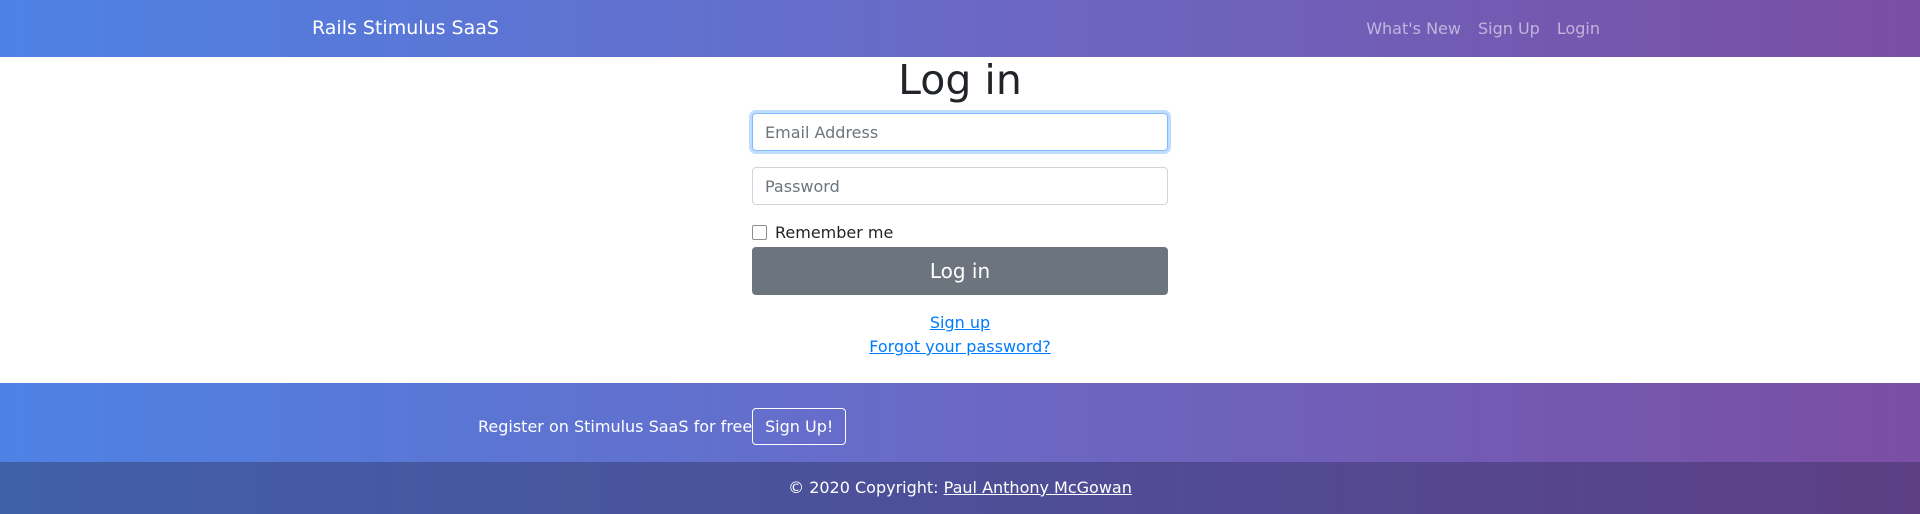 The image size is (1920, 514). I want to click on brand-link: Rails Stimulus SaaS, so click(405, 28).